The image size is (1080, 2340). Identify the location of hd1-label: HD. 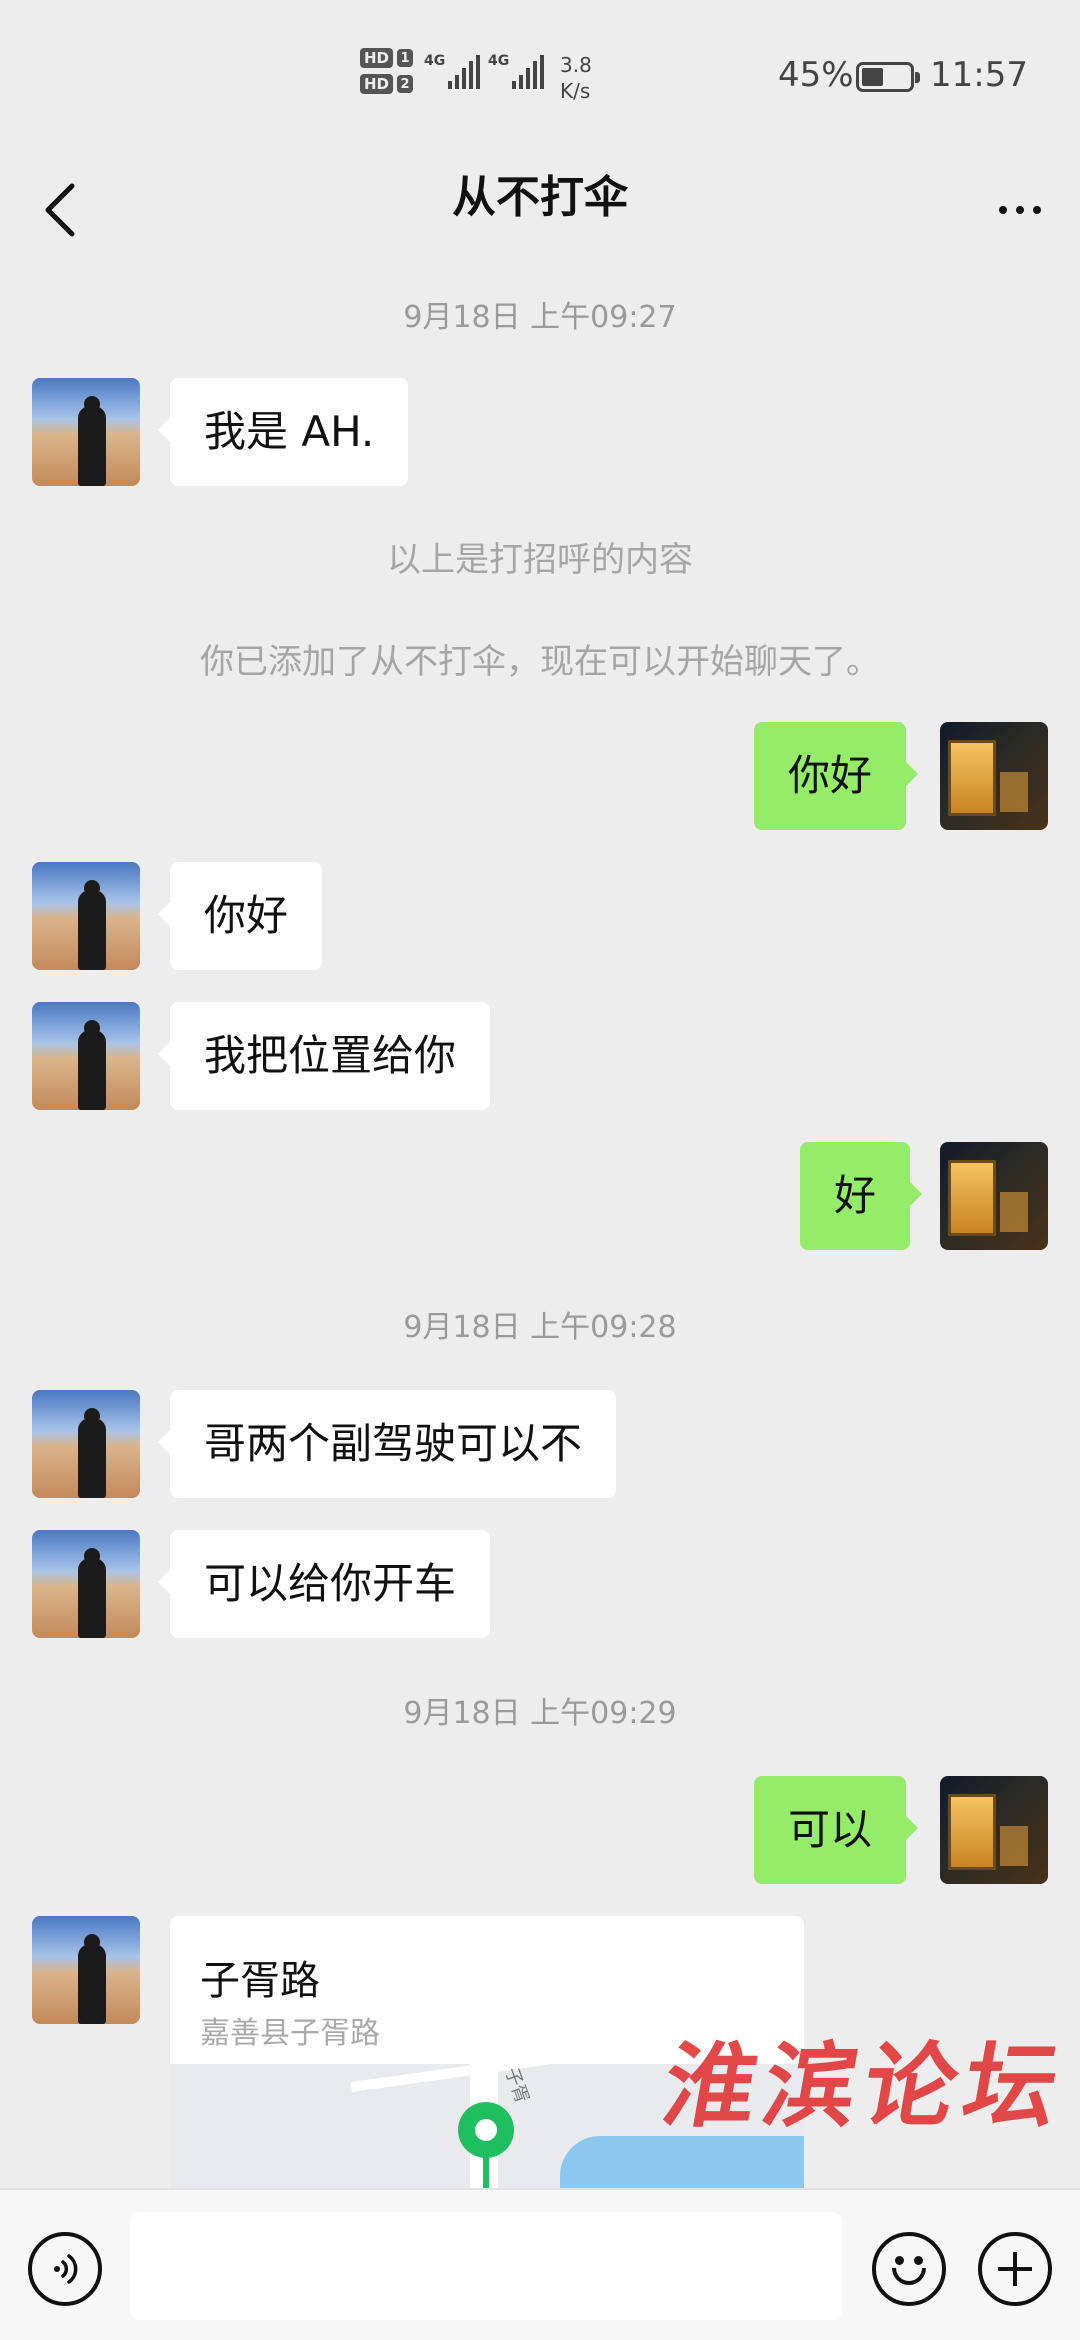
(377, 58).